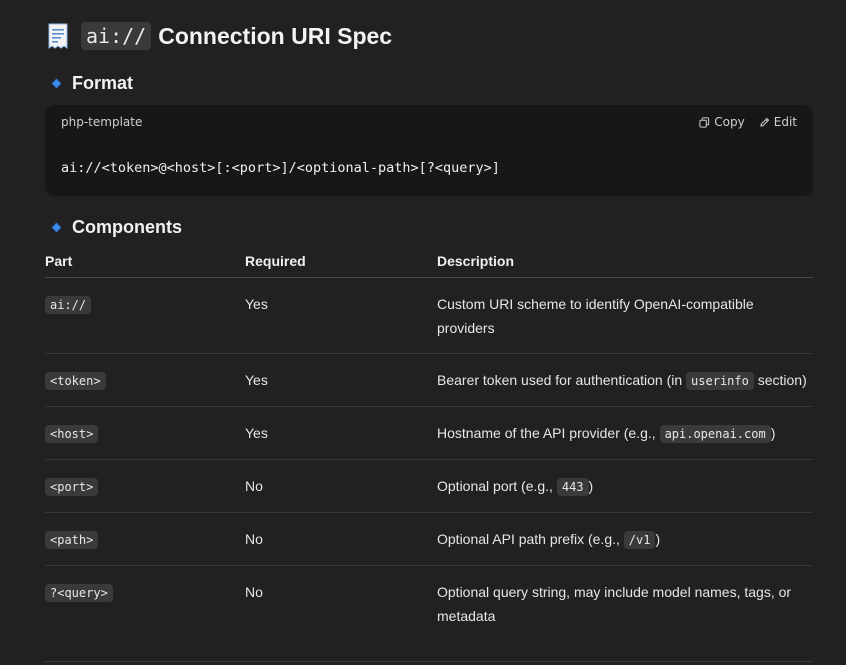  I want to click on receipt-icon, so click(58, 36).